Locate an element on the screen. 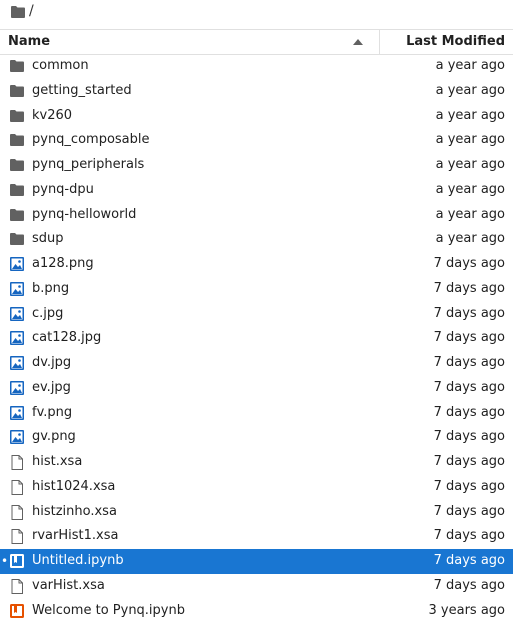  file-name: a128.png is located at coordinates (63, 263).